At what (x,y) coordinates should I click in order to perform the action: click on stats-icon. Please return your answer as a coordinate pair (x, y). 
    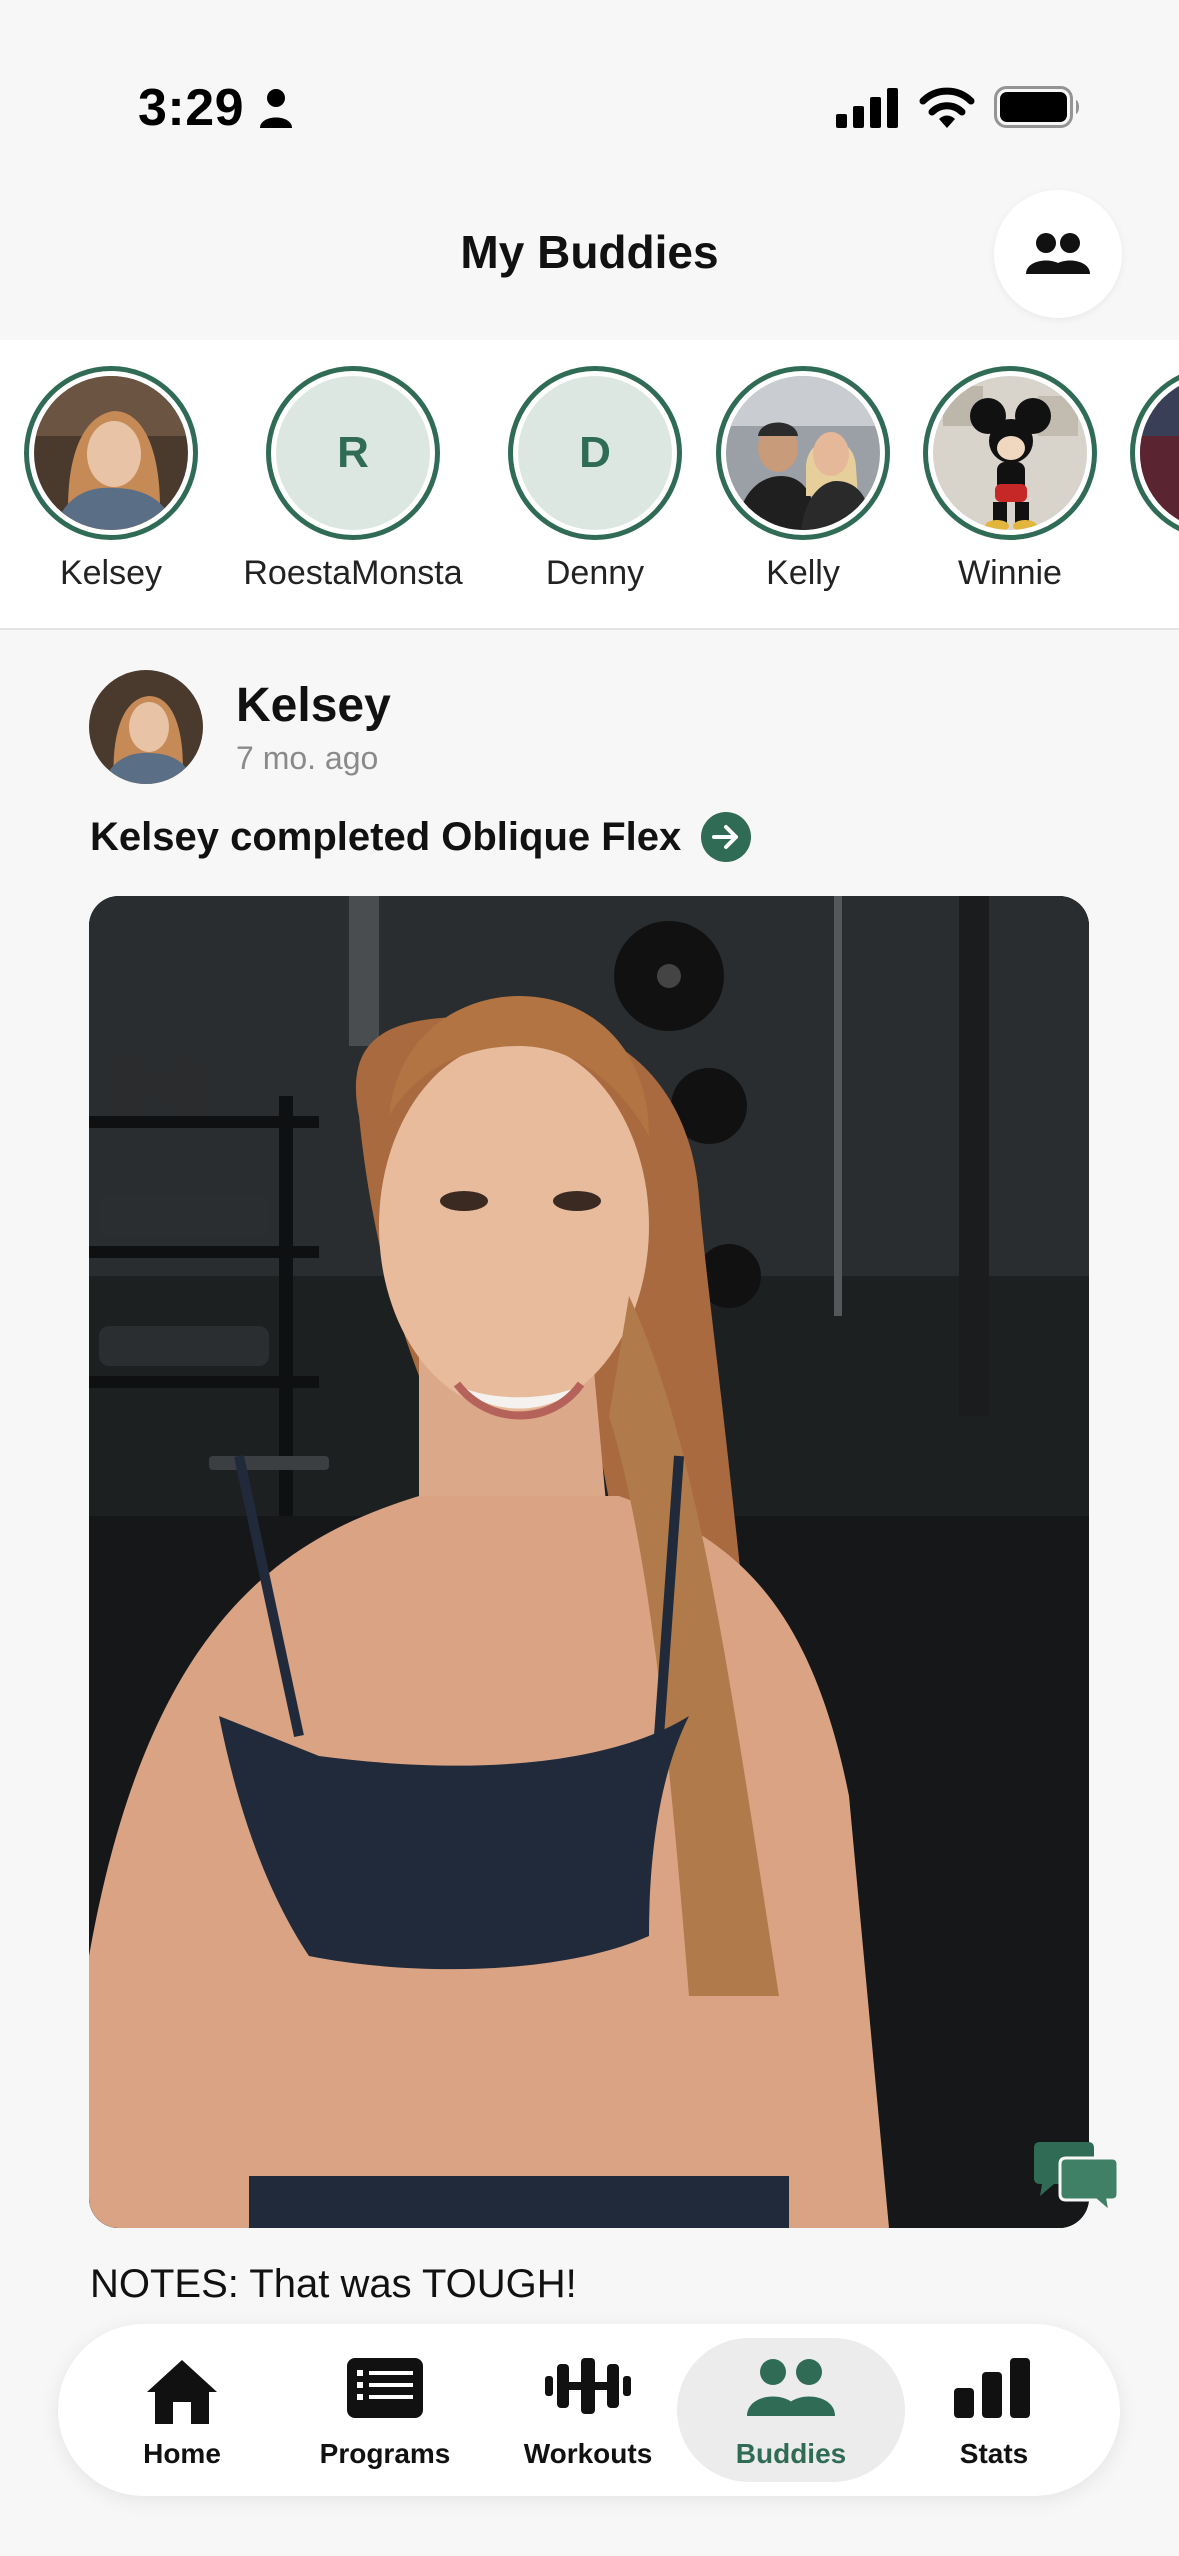
    Looking at the image, I should click on (992, 2388).